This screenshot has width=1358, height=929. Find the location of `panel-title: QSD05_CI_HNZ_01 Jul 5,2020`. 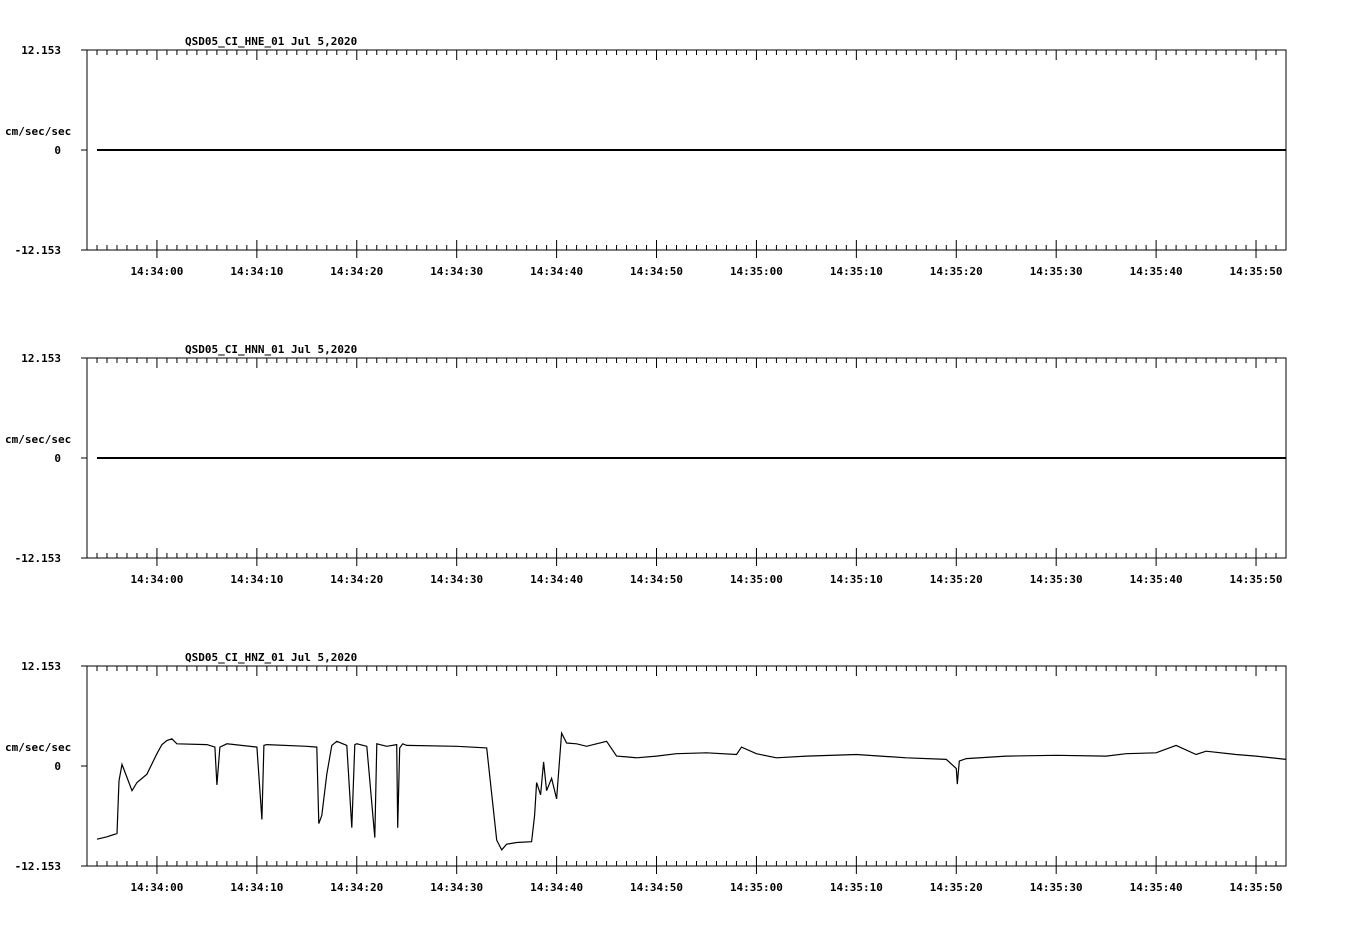

panel-title: QSD05_CI_HNZ_01 Jul 5,2020 is located at coordinates (271, 657).